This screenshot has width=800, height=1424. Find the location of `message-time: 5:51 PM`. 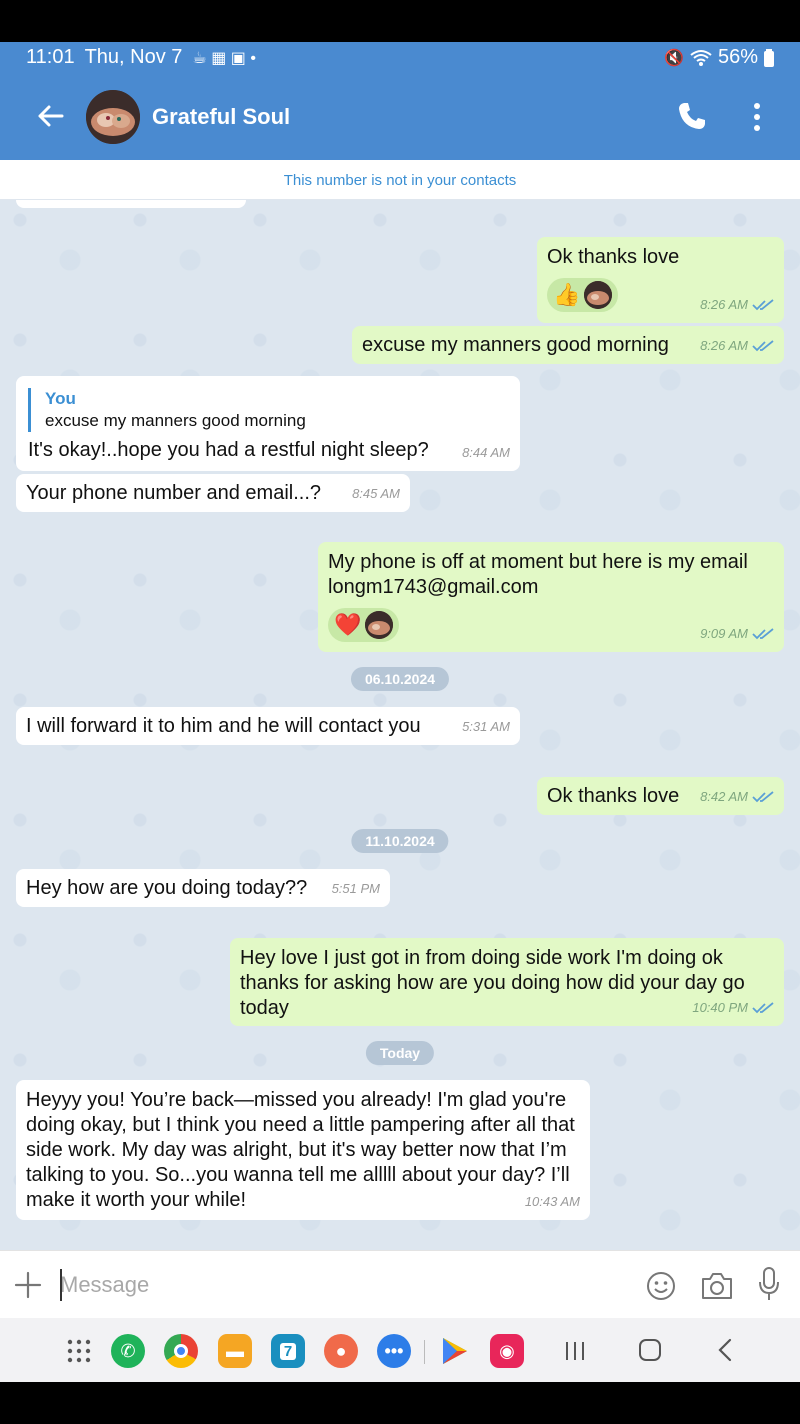

message-time: 5:51 PM is located at coordinates (355, 888).